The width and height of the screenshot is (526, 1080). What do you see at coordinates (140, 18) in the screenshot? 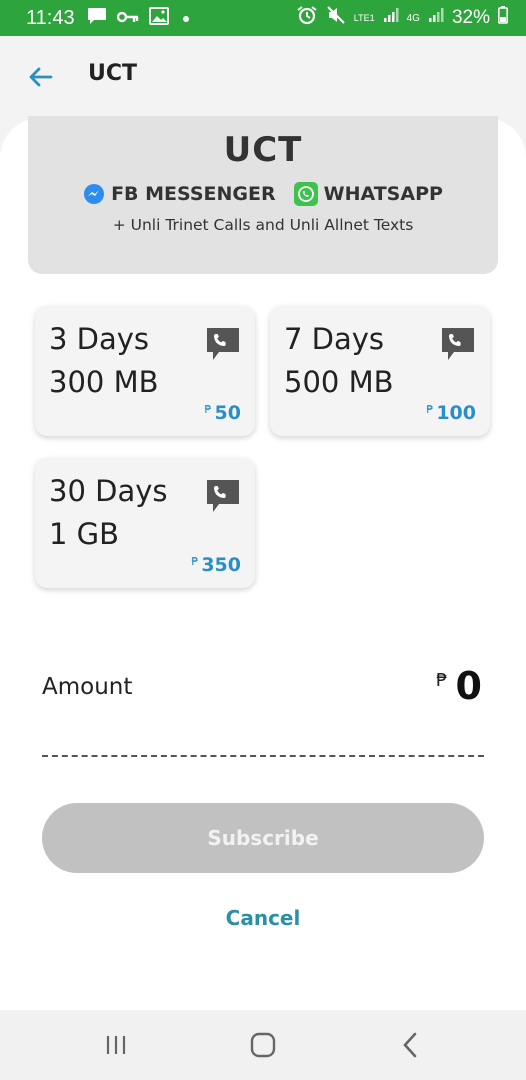
I see `status-notifications` at bounding box center [140, 18].